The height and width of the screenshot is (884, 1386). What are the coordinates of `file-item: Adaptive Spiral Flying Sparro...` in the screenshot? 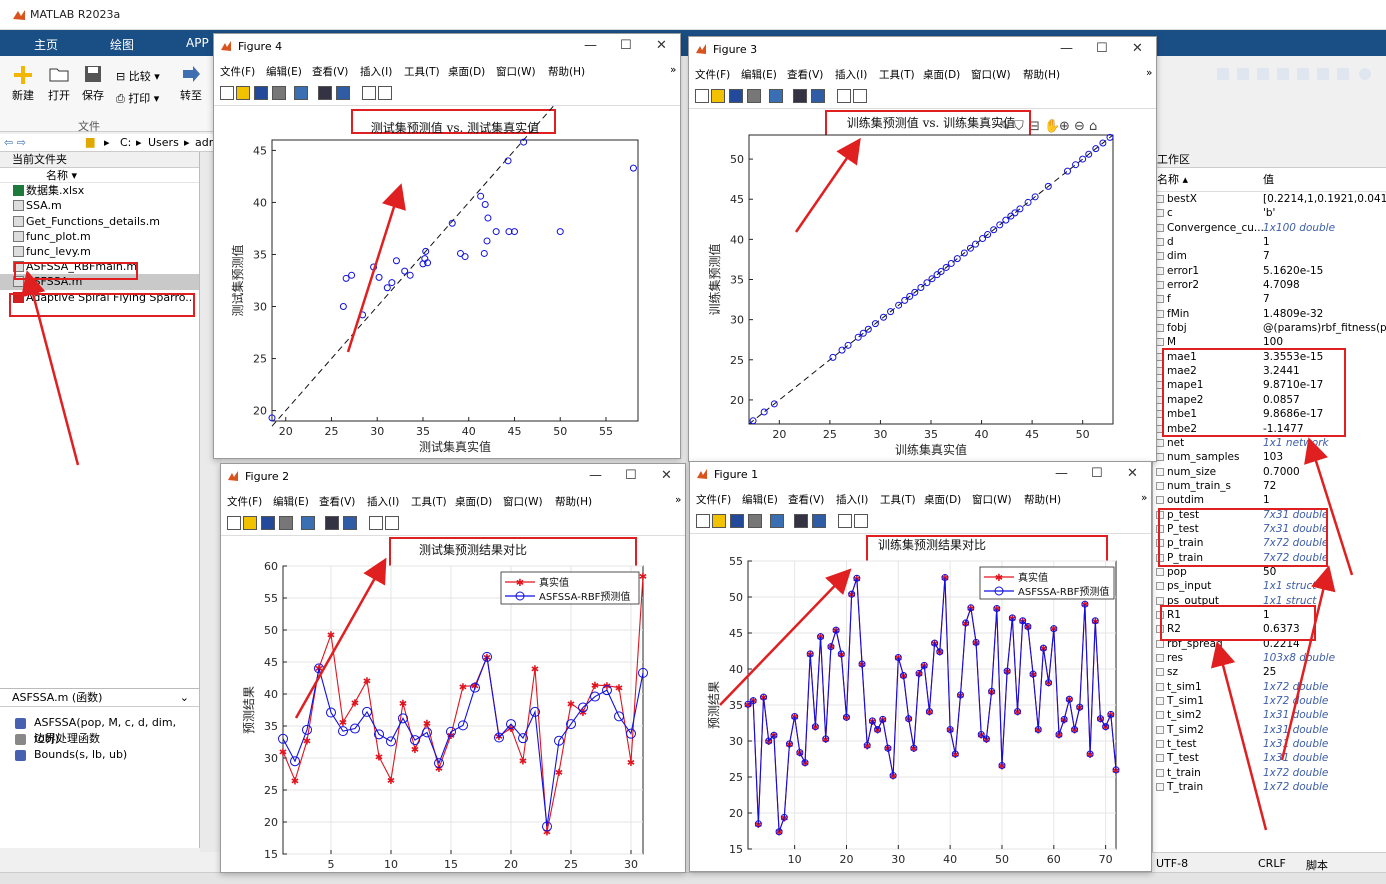 It's located at (99, 297).